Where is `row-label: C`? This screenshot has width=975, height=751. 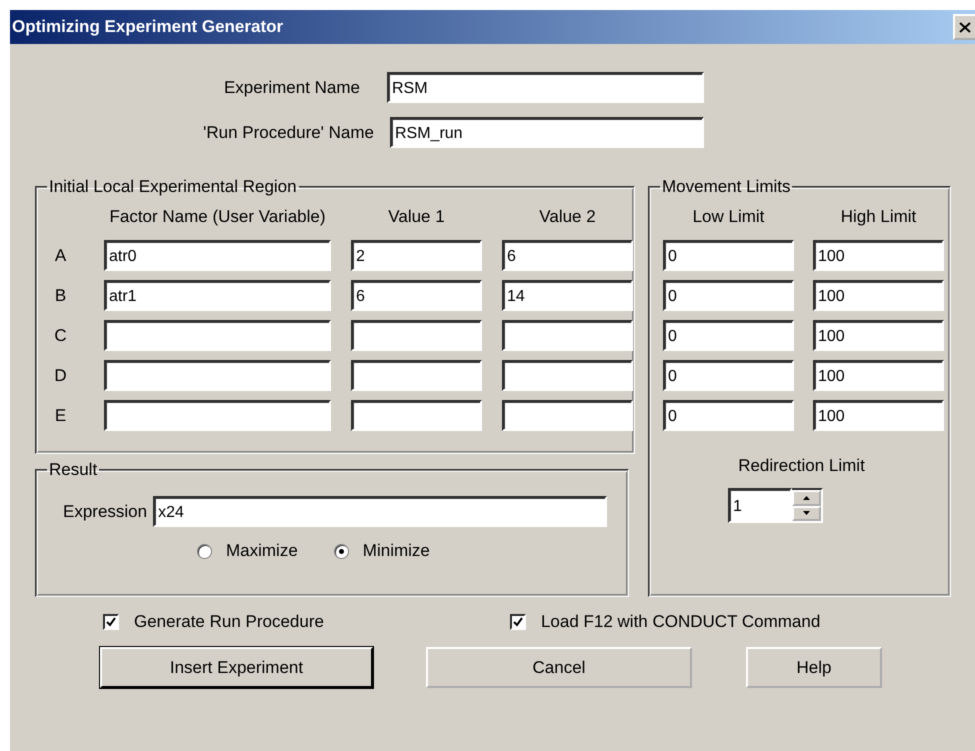
row-label: C is located at coordinates (60, 336).